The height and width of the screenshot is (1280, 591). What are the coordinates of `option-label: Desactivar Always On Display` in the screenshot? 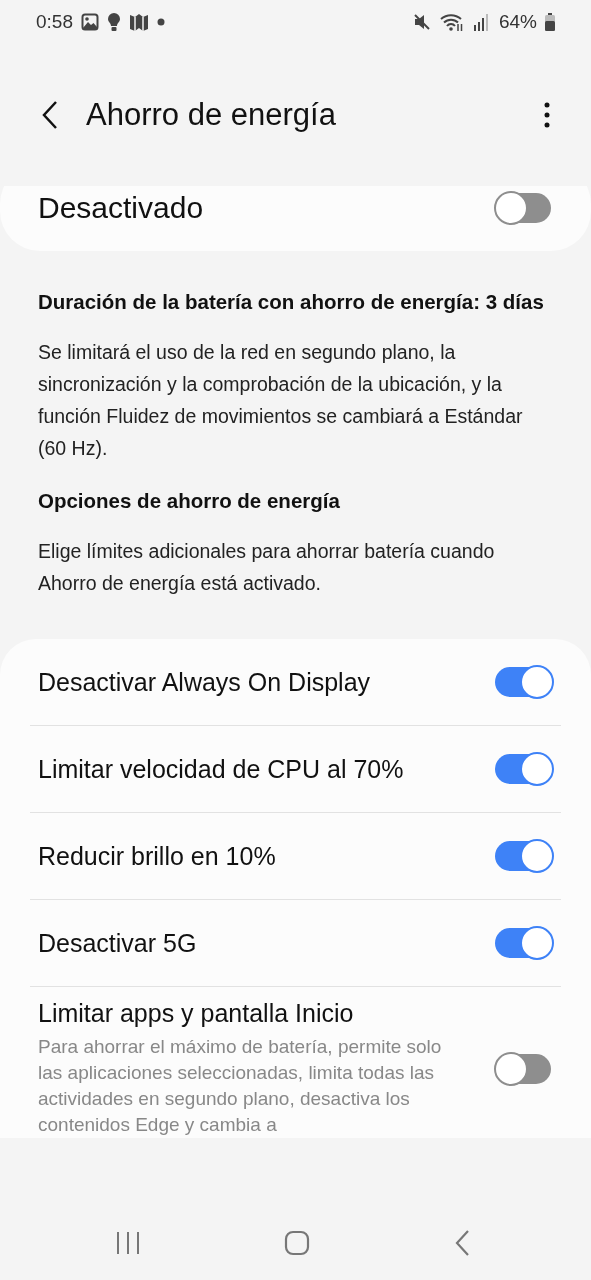 It's located at (204, 682).